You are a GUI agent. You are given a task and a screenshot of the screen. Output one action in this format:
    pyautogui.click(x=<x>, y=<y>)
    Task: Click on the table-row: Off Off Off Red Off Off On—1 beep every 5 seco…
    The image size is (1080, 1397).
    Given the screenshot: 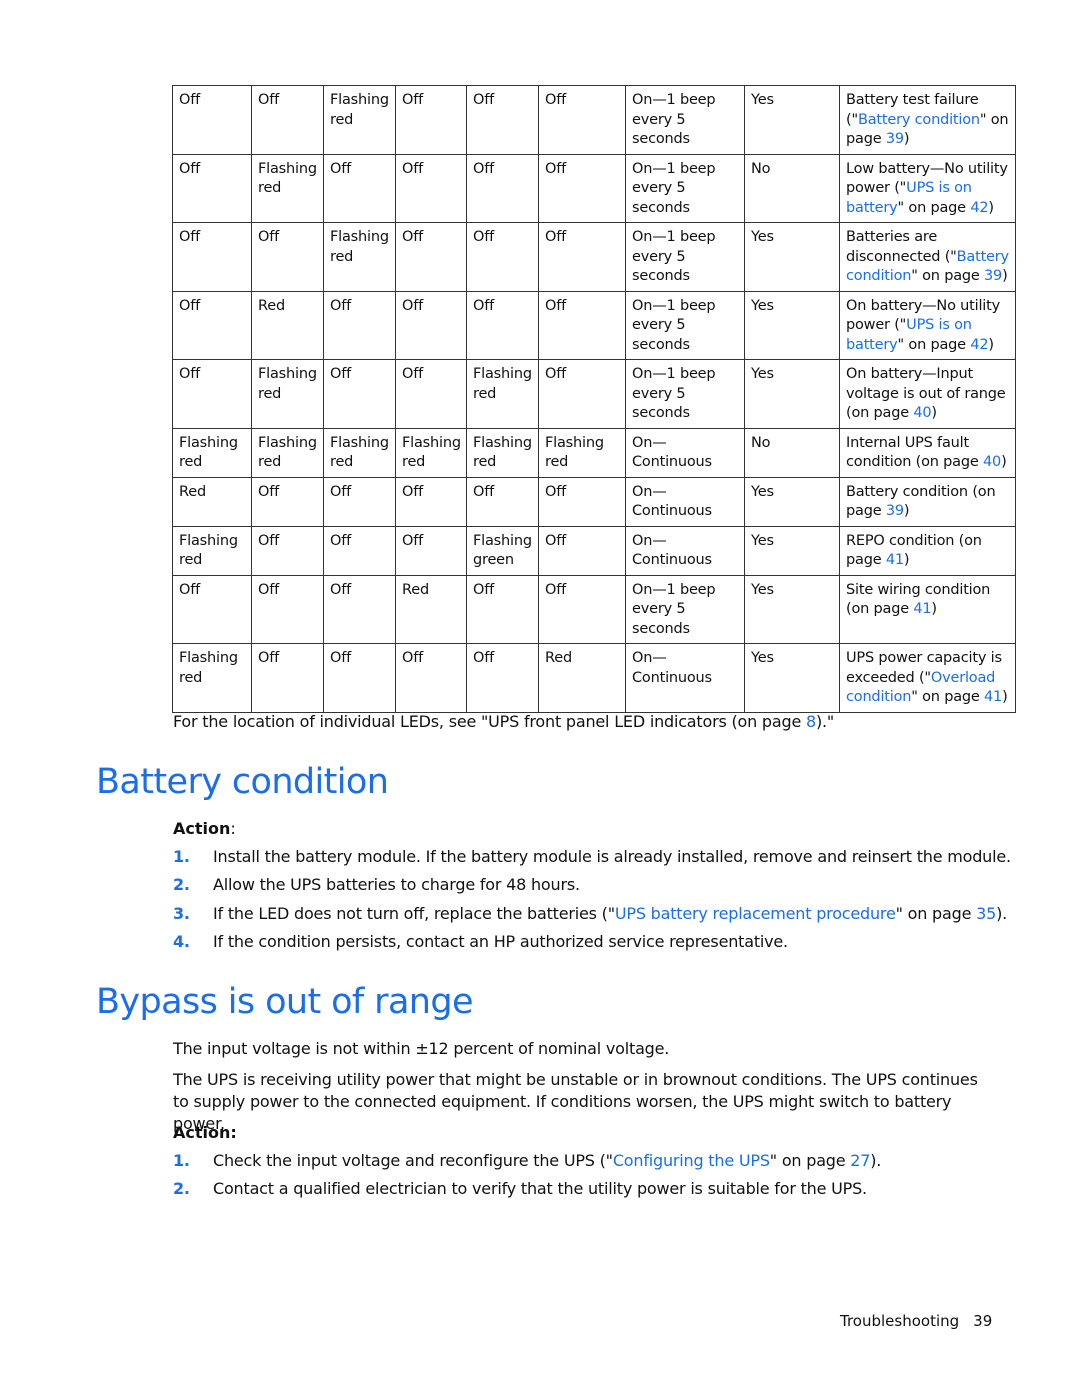 What is the action you would take?
    pyautogui.click(x=594, y=609)
    